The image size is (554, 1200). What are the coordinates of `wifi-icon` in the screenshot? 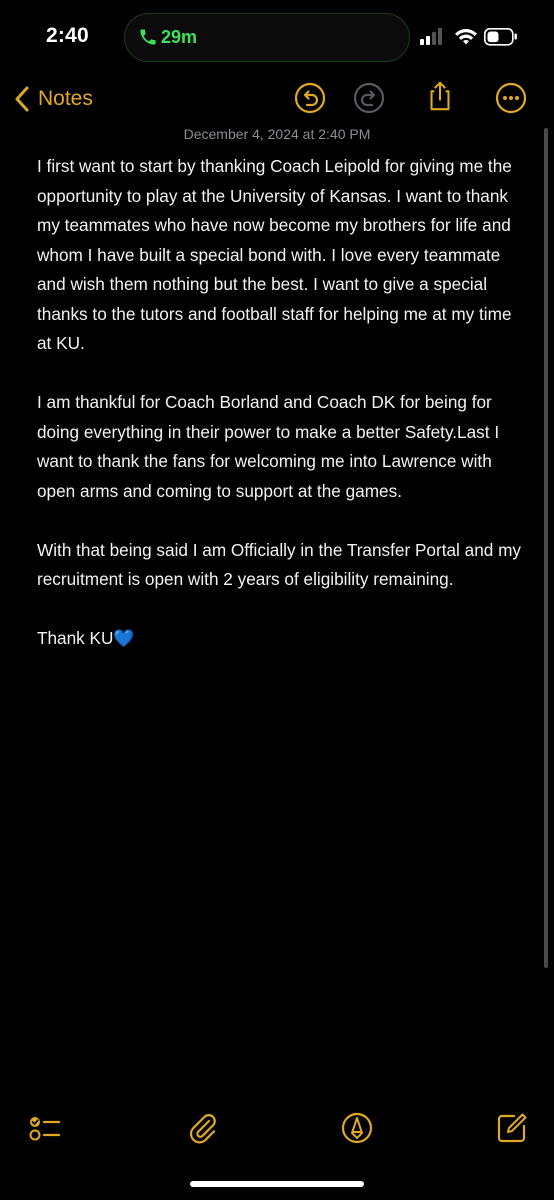 It's located at (466, 37).